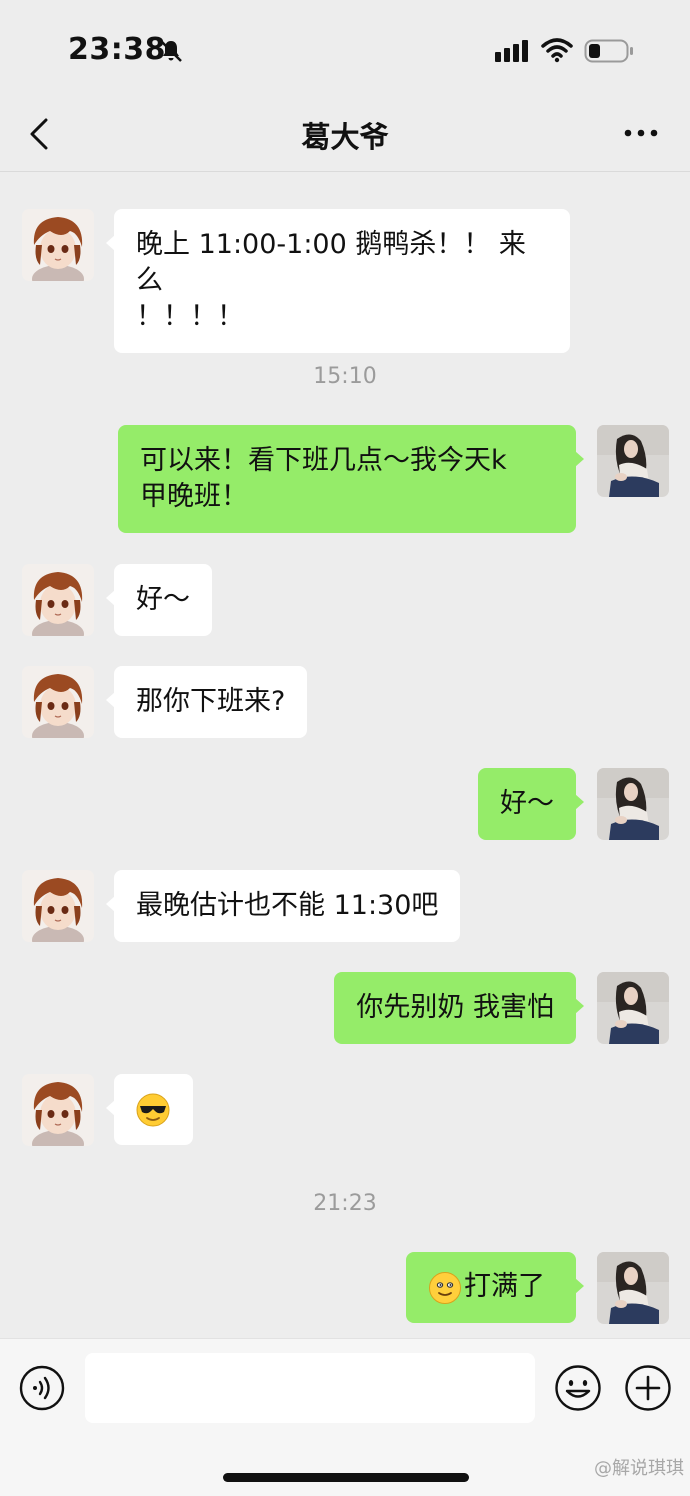 The image size is (690, 1496). Describe the element at coordinates (531, 804) in the screenshot. I see `message-bubble-outgoing: 好～` at that location.